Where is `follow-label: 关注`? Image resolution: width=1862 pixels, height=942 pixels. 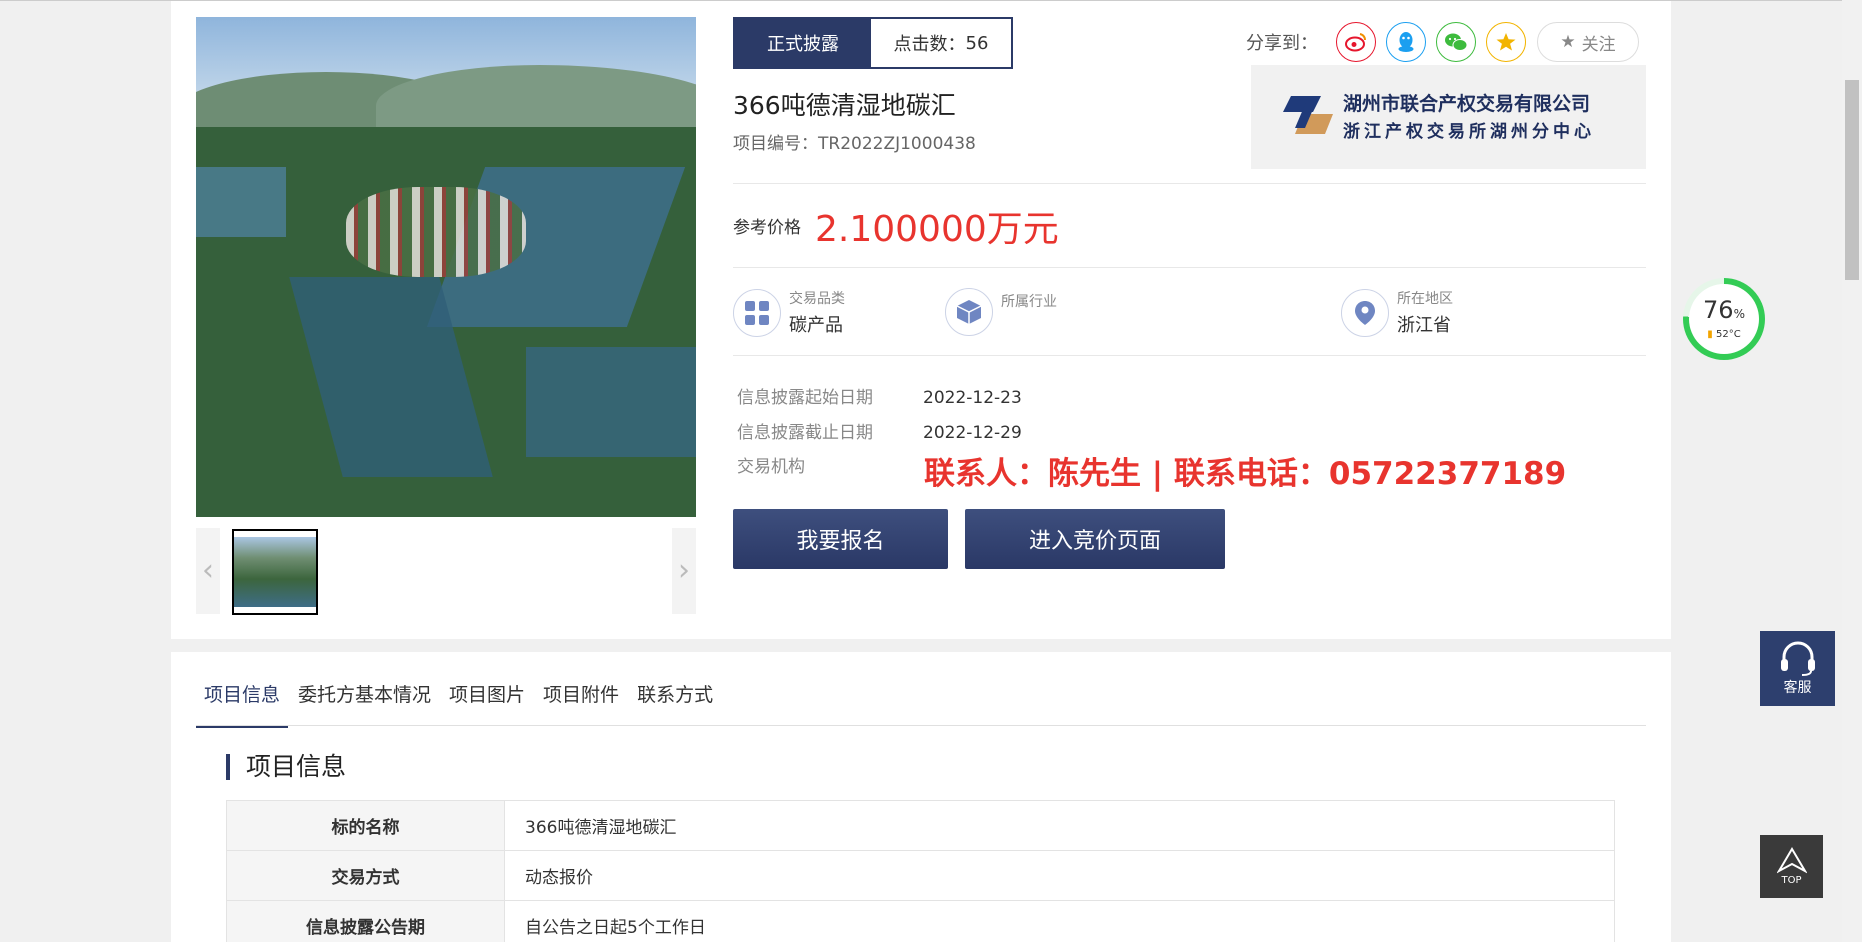 follow-label: 关注 is located at coordinates (1598, 44).